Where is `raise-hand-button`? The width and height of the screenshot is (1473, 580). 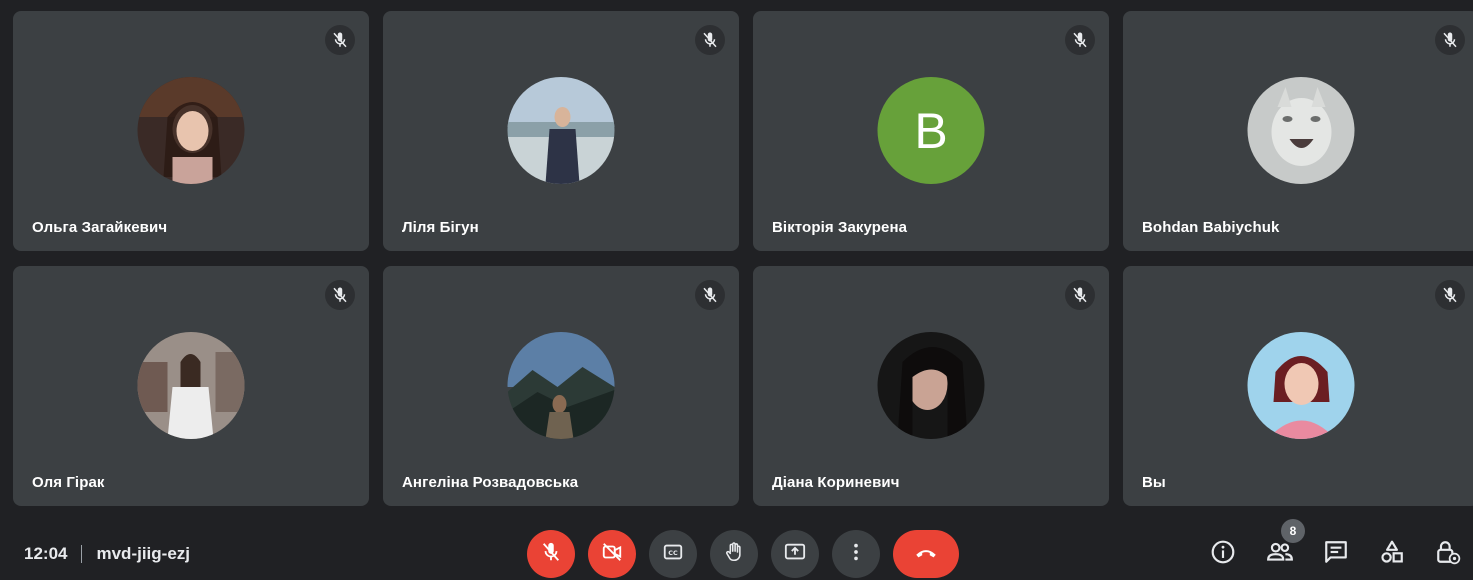 raise-hand-button is located at coordinates (734, 554).